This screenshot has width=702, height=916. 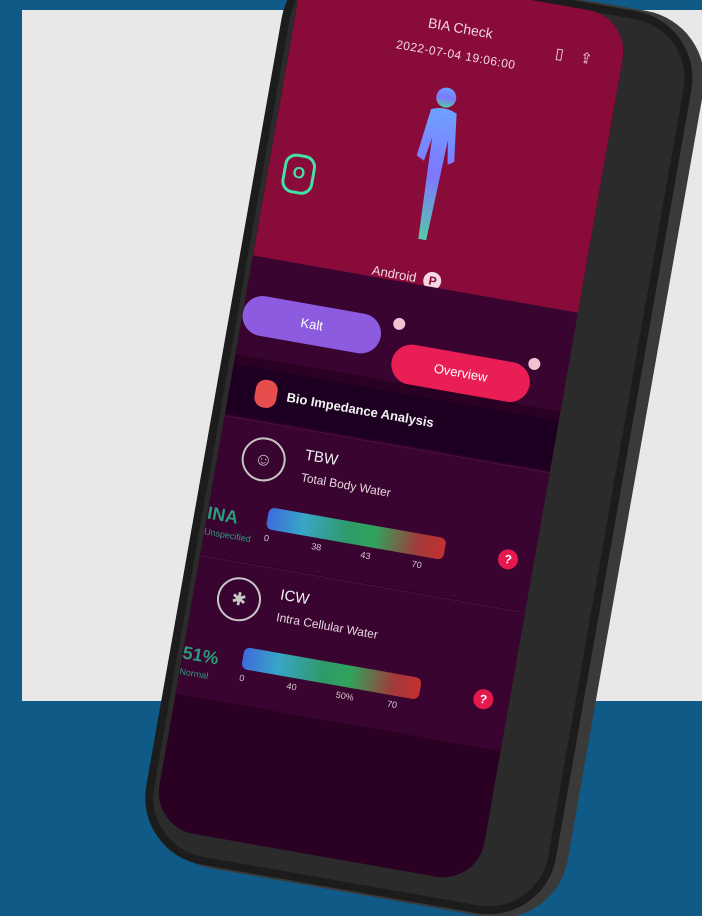 I want to click on metric-value-sub: Unspecified, so click(x=227, y=535).